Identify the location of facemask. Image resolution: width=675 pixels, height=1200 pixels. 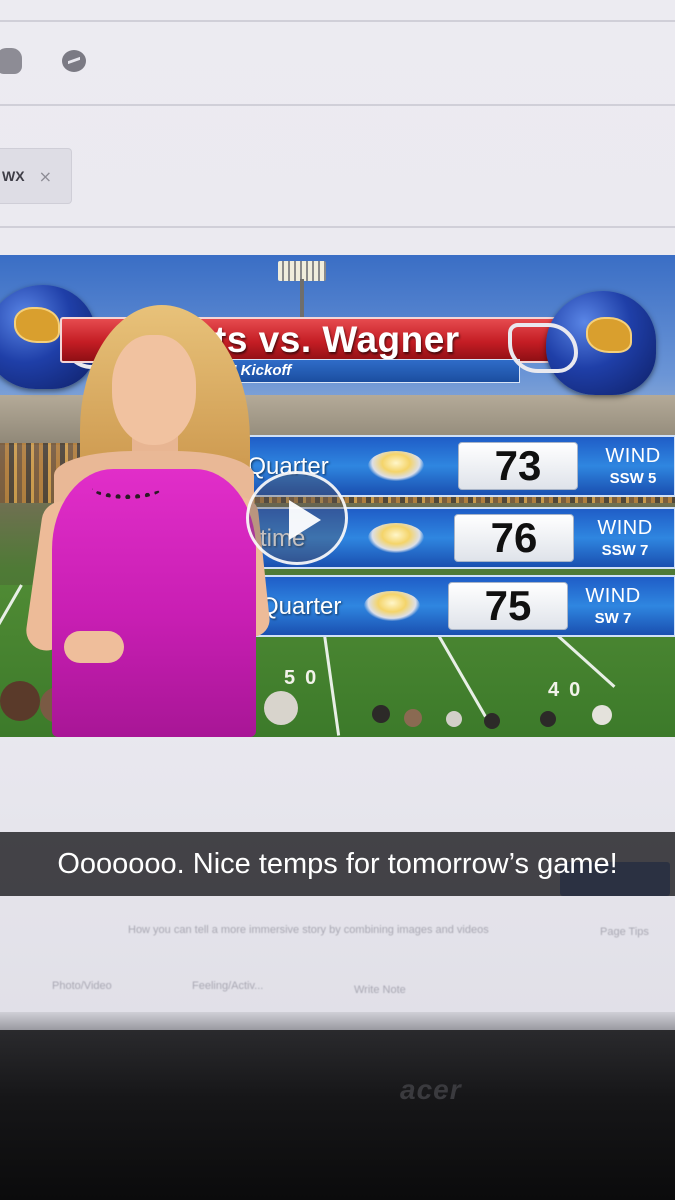
(543, 348).